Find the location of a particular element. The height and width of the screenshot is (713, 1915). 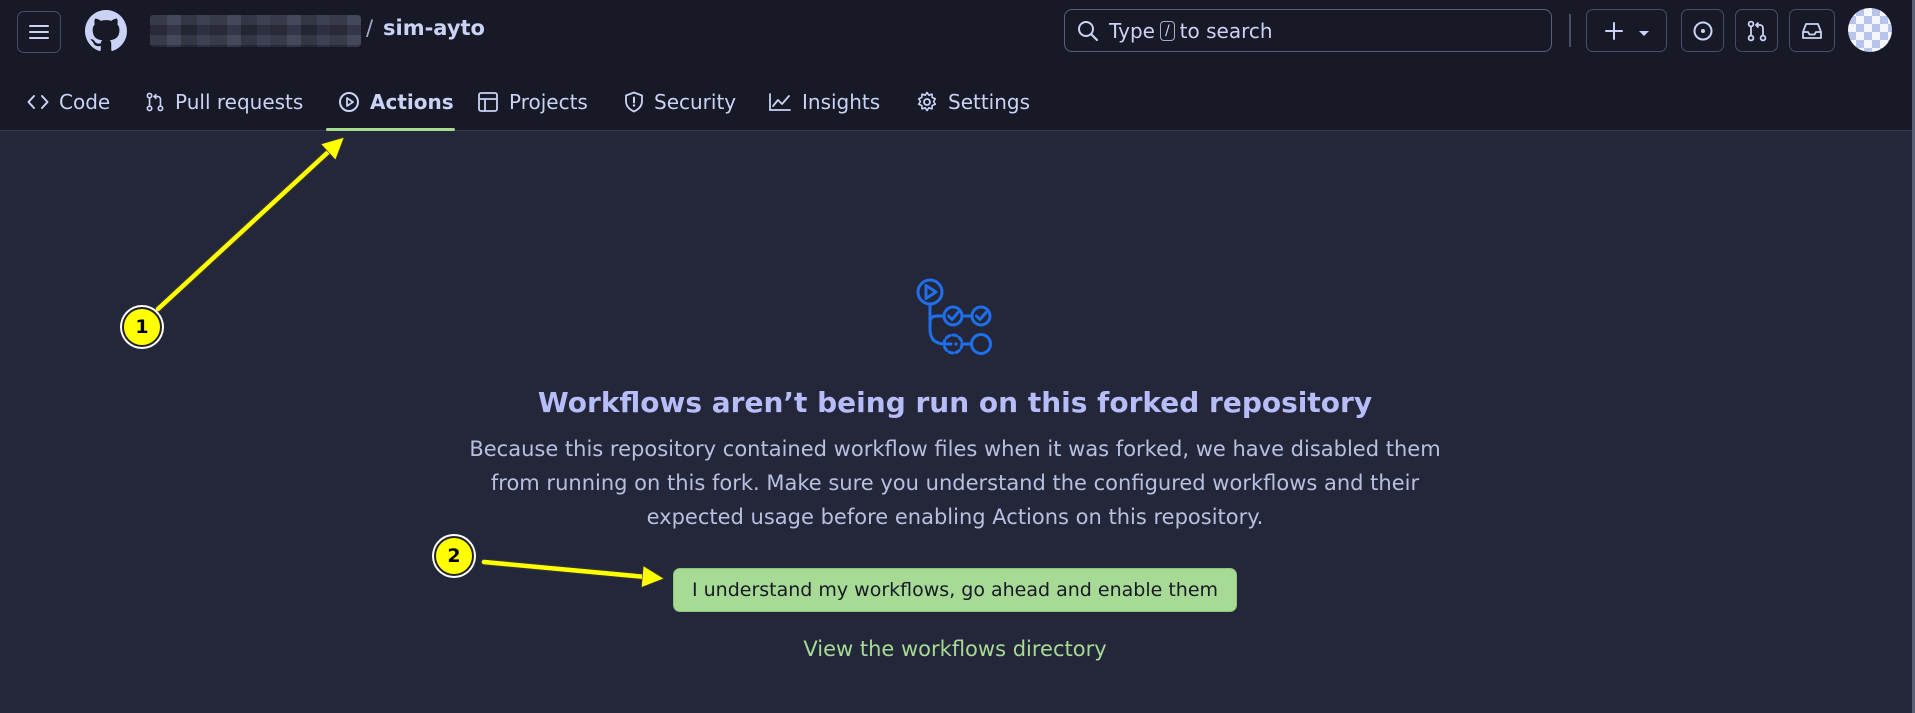

issues-button is located at coordinates (1702, 30).